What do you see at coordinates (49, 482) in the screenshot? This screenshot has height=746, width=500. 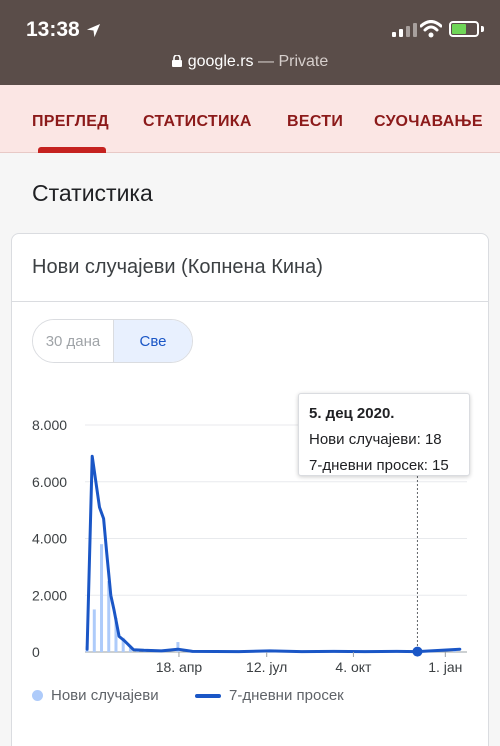 I see `y-tick-label: 6.000` at bounding box center [49, 482].